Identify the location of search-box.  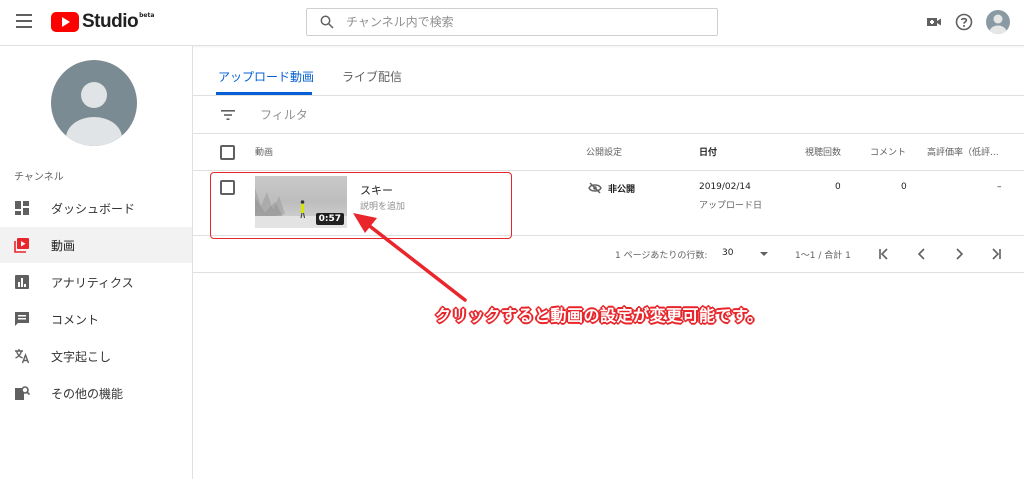
(512, 22).